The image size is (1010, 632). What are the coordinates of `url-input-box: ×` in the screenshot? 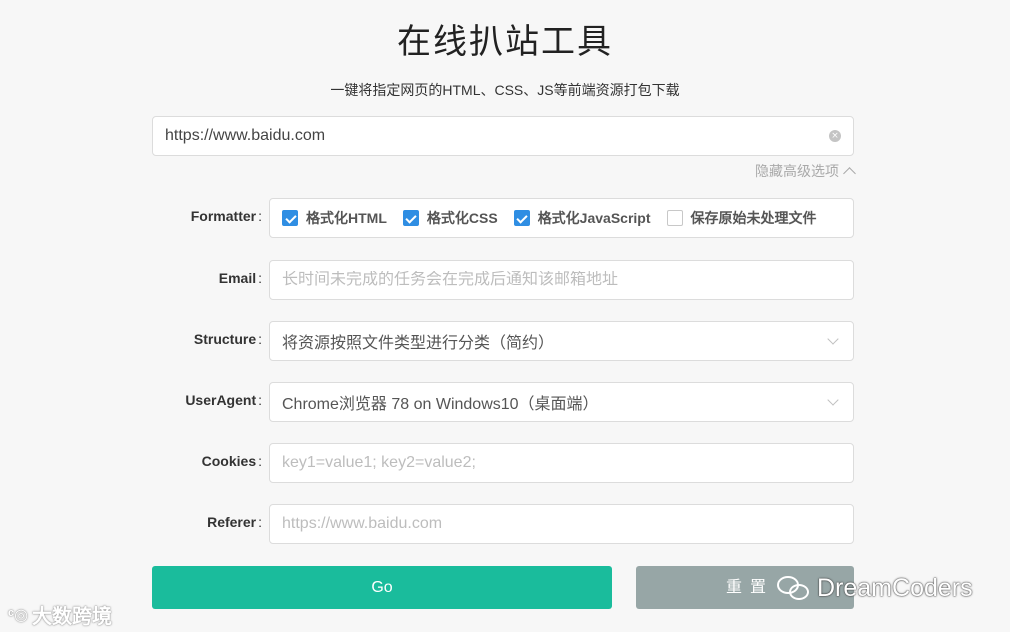 It's located at (503, 136).